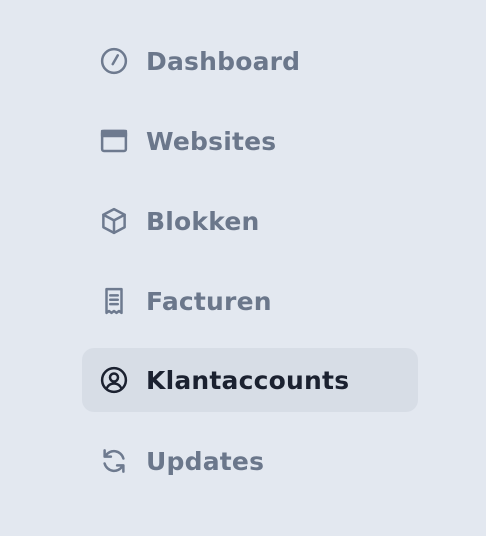  What do you see at coordinates (114, 461) in the screenshot?
I see `refresh-icon` at bounding box center [114, 461].